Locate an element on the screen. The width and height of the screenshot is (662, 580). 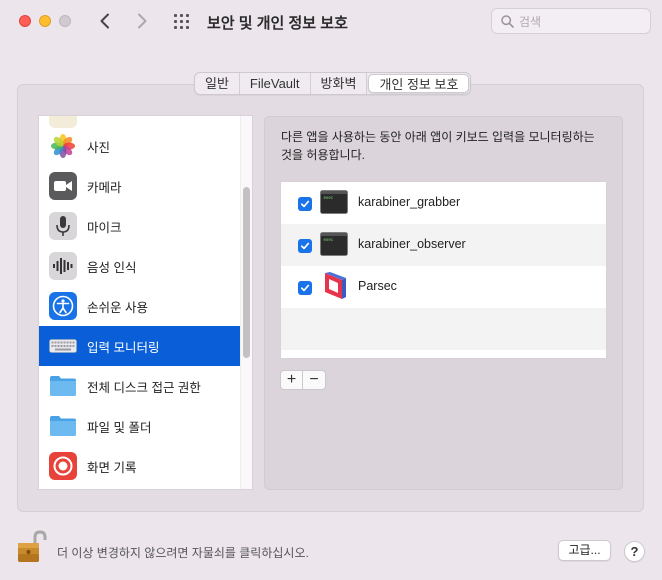
keyboard-icon is located at coordinates (63, 346).